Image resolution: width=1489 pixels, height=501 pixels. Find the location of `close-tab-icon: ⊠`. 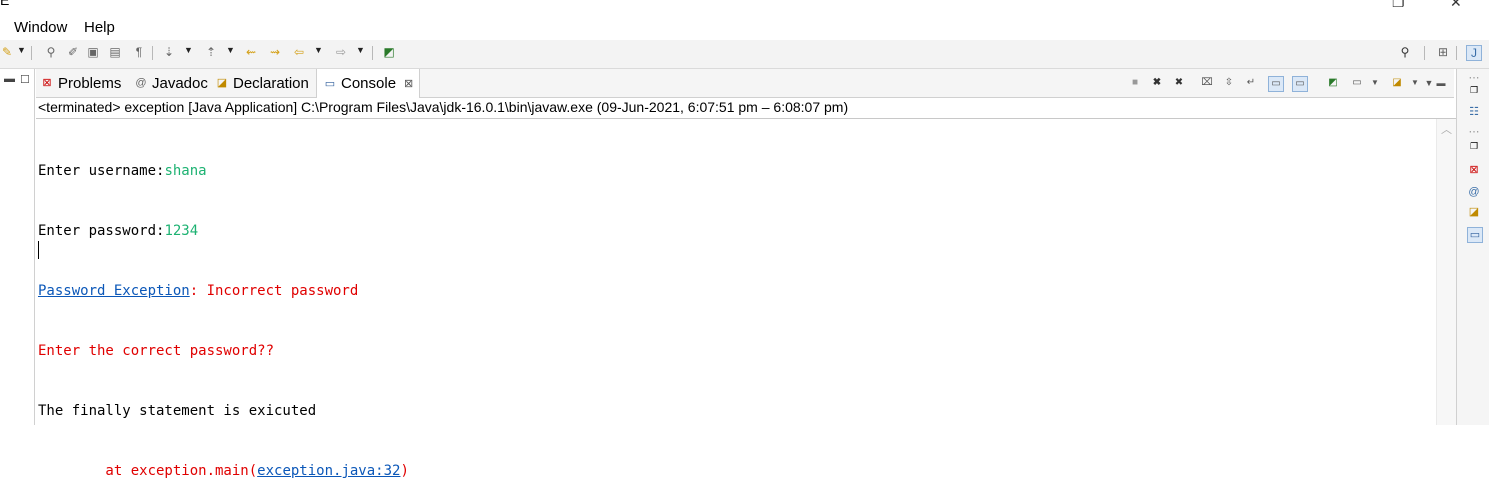

close-tab-icon: ⊠ is located at coordinates (408, 83).